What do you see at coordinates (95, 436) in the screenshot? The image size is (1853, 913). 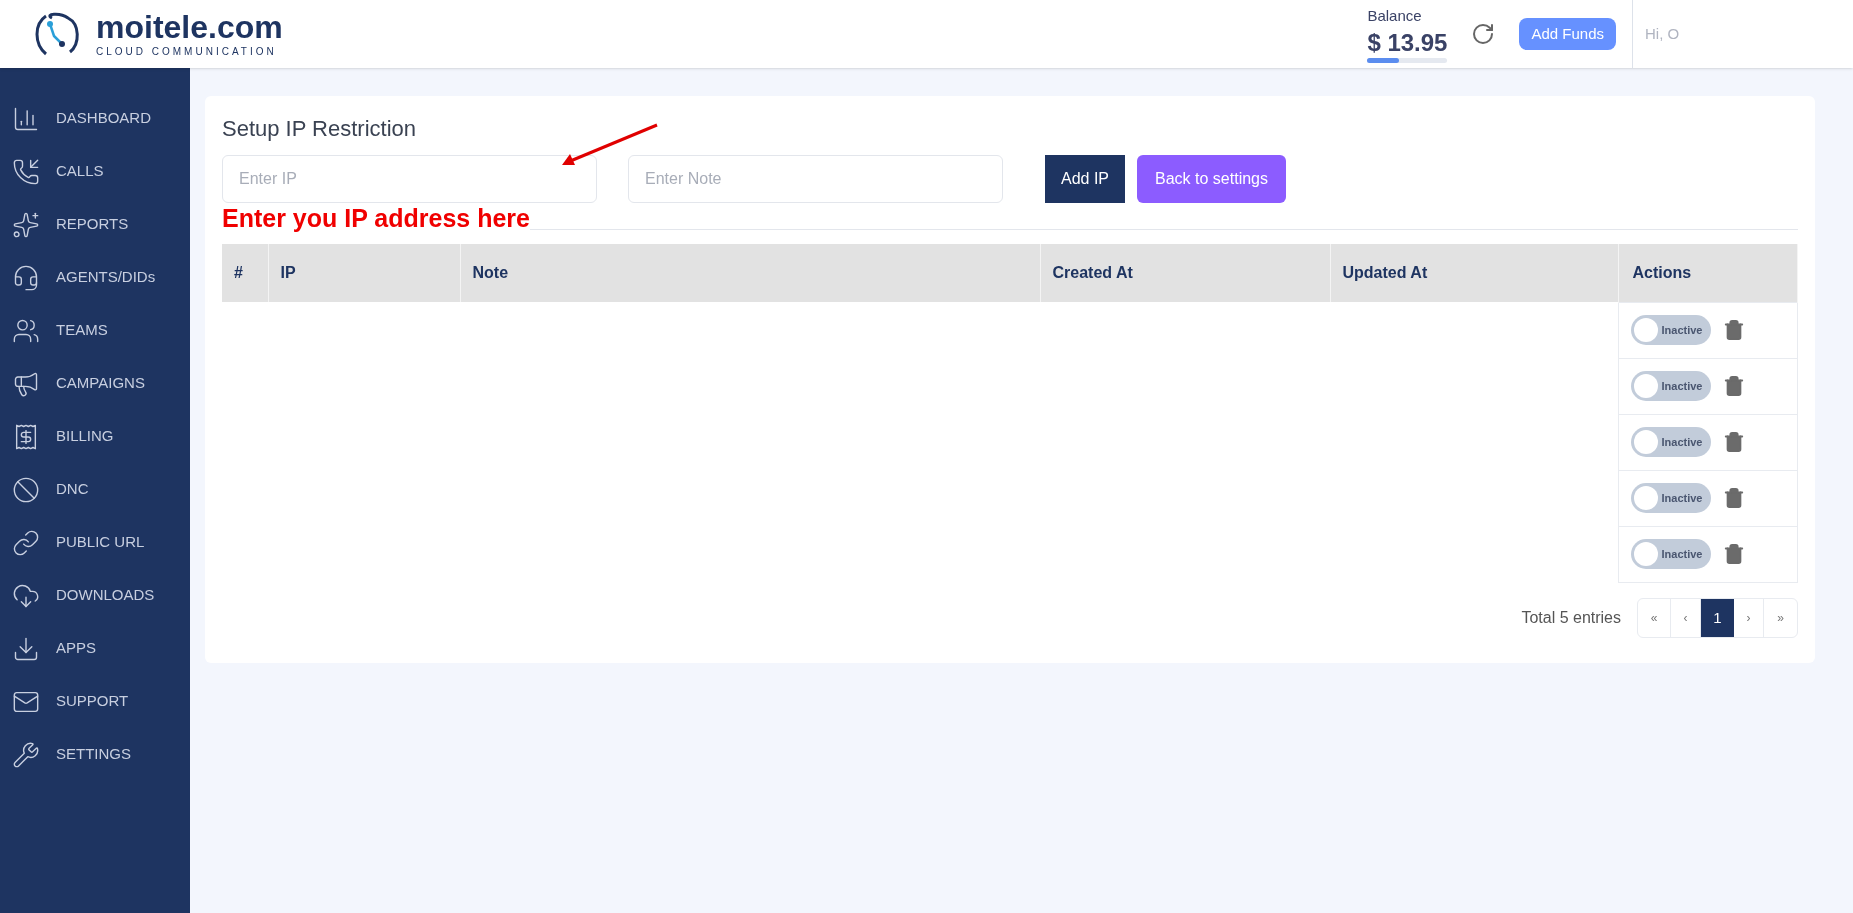 I see `sidebar-item: BILLING` at bounding box center [95, 436].